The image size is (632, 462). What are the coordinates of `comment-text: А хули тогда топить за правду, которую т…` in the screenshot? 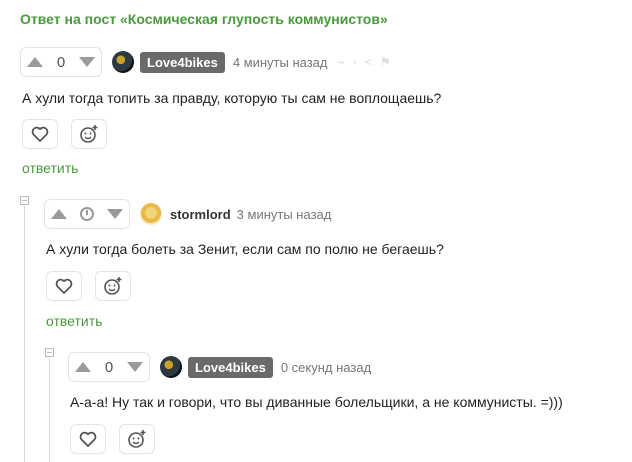 It's located at (232, 98).